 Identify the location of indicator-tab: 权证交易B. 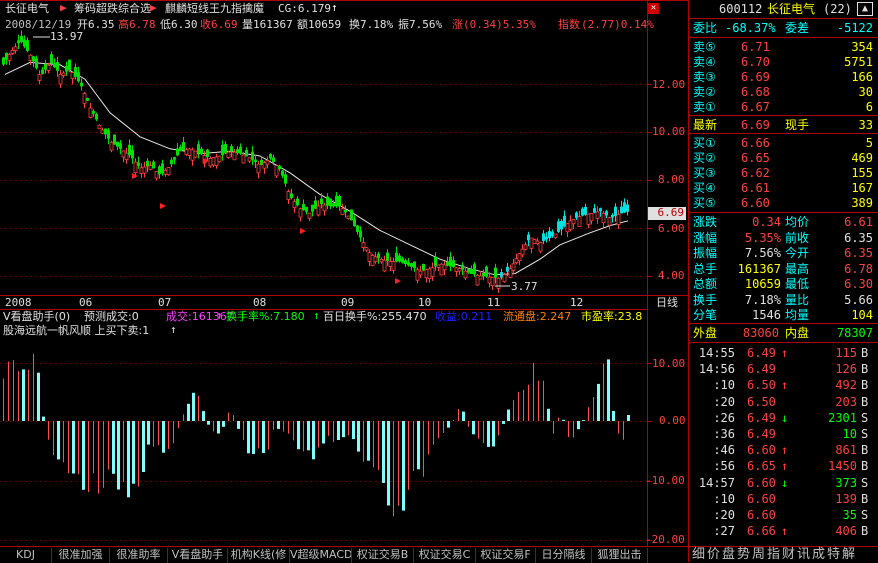
(383, 555).